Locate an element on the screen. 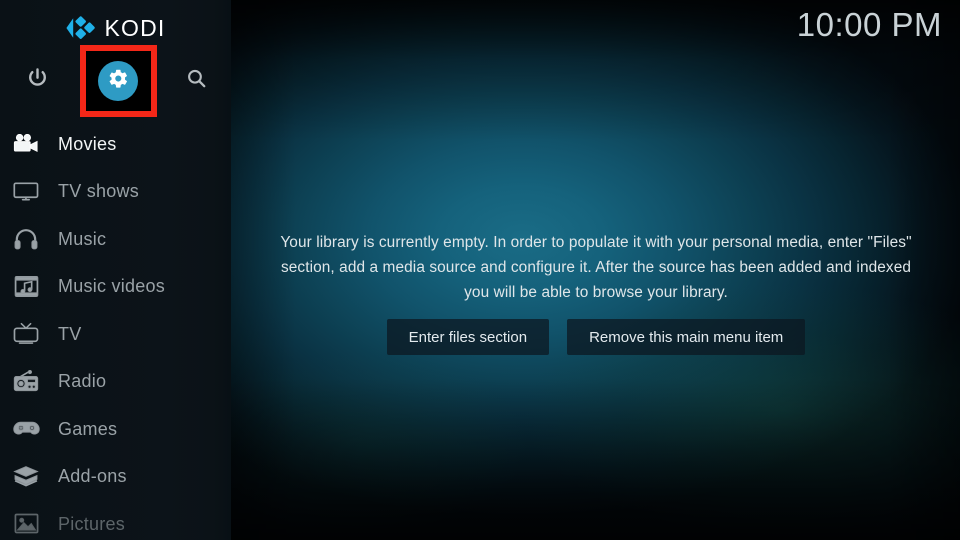 The height and width of the screenshot is (540, 960). remove-main-menu-item-button: Remove this main menu item is located at coordinates (686, 337).